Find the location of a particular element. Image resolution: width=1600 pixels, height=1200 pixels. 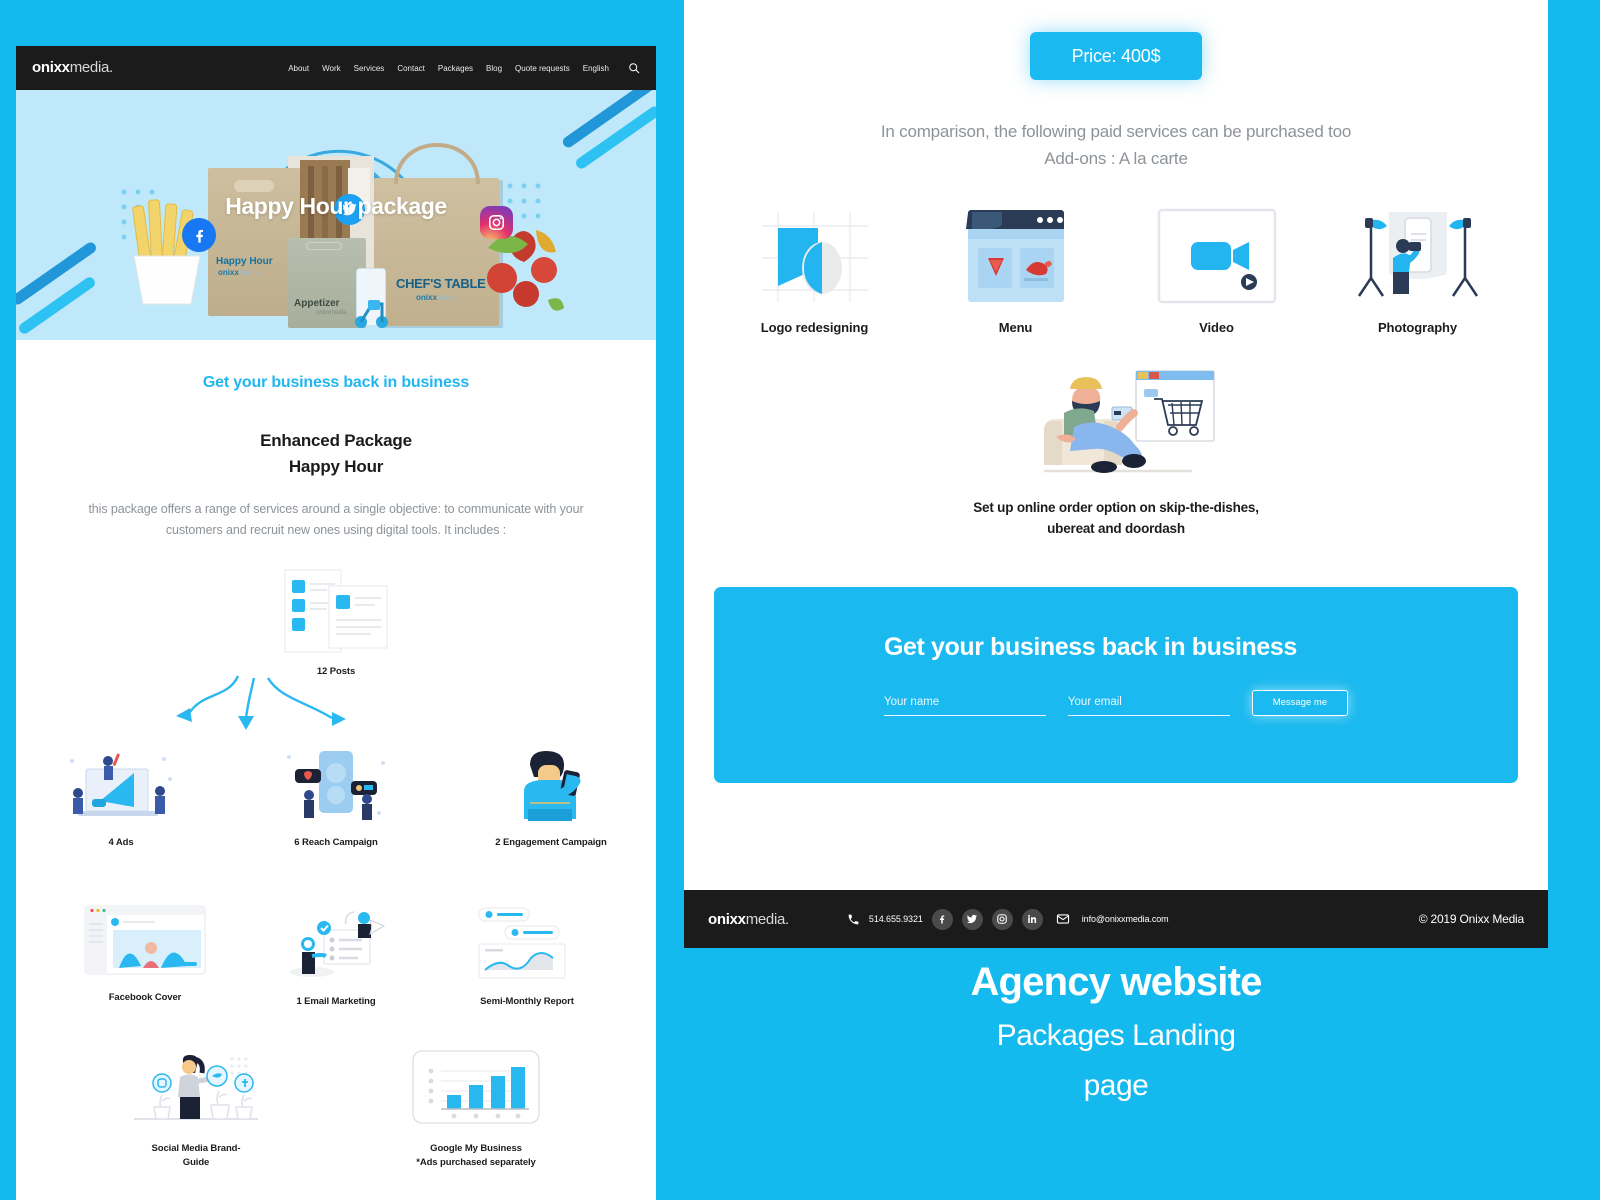

hub-child-ads: 4 Ads is located at coordinates (121, 796).